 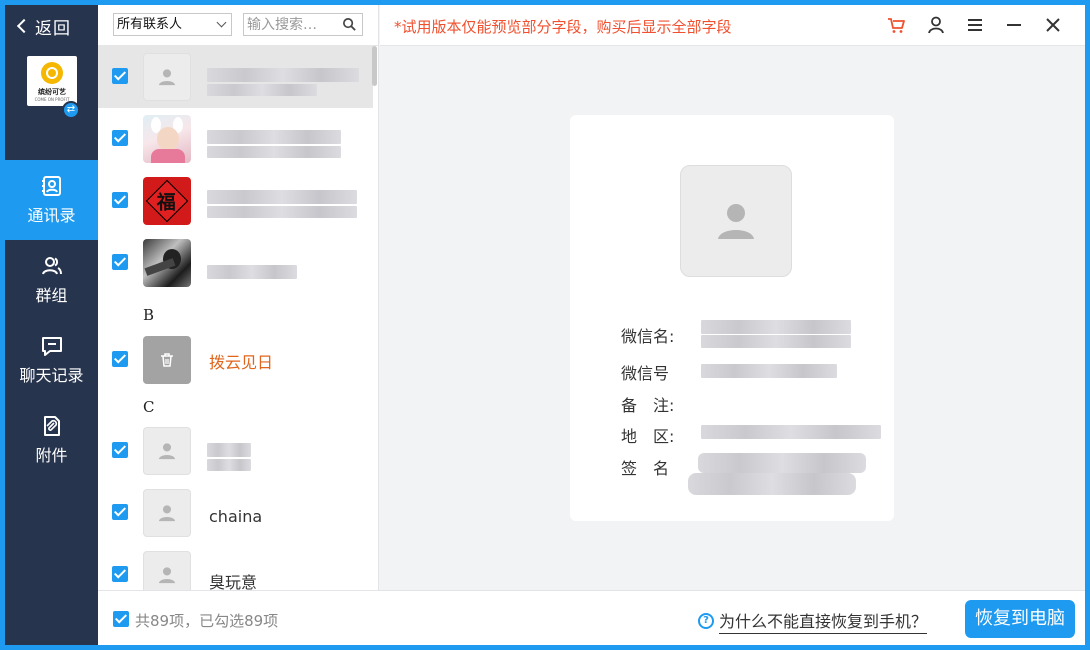 I want to click on signature-label: 签 名, so click(x=645, y=468).